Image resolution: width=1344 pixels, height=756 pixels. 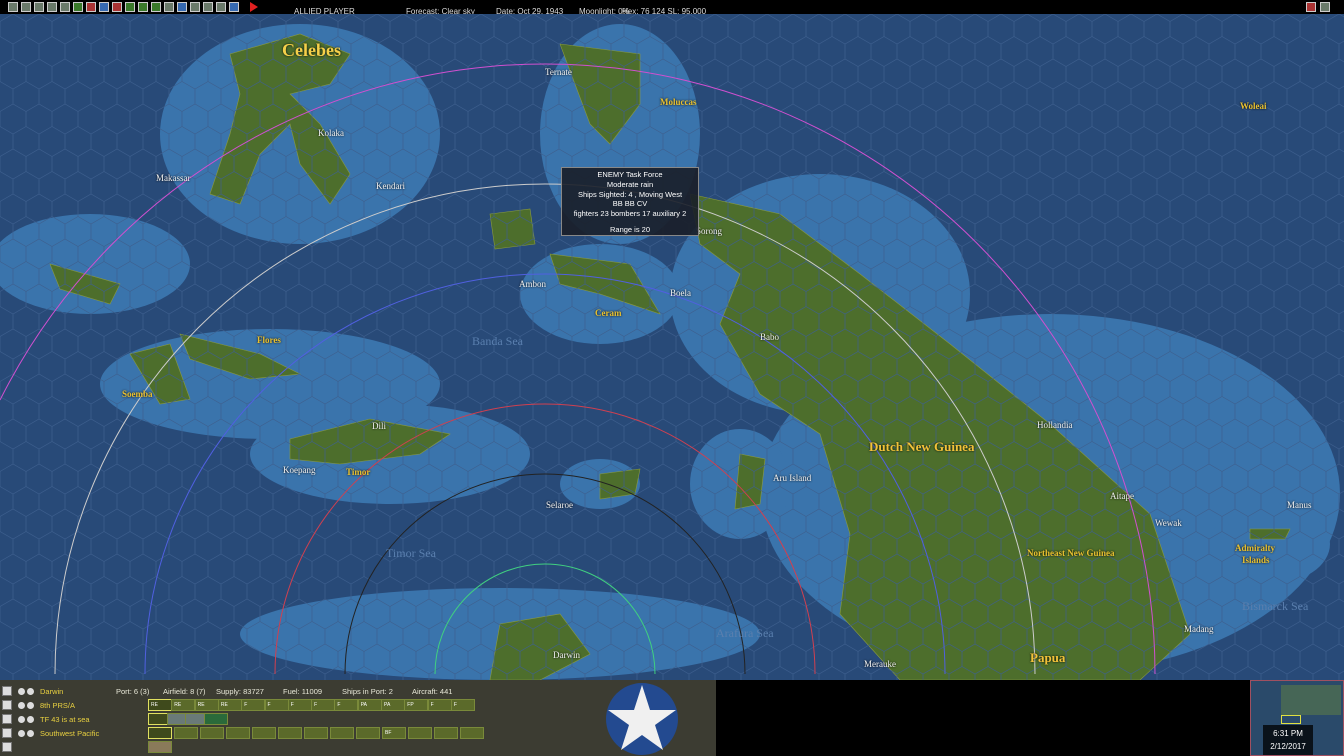 I want to click on map-label-woleai: Woleai, so click(x=1253, y=106).